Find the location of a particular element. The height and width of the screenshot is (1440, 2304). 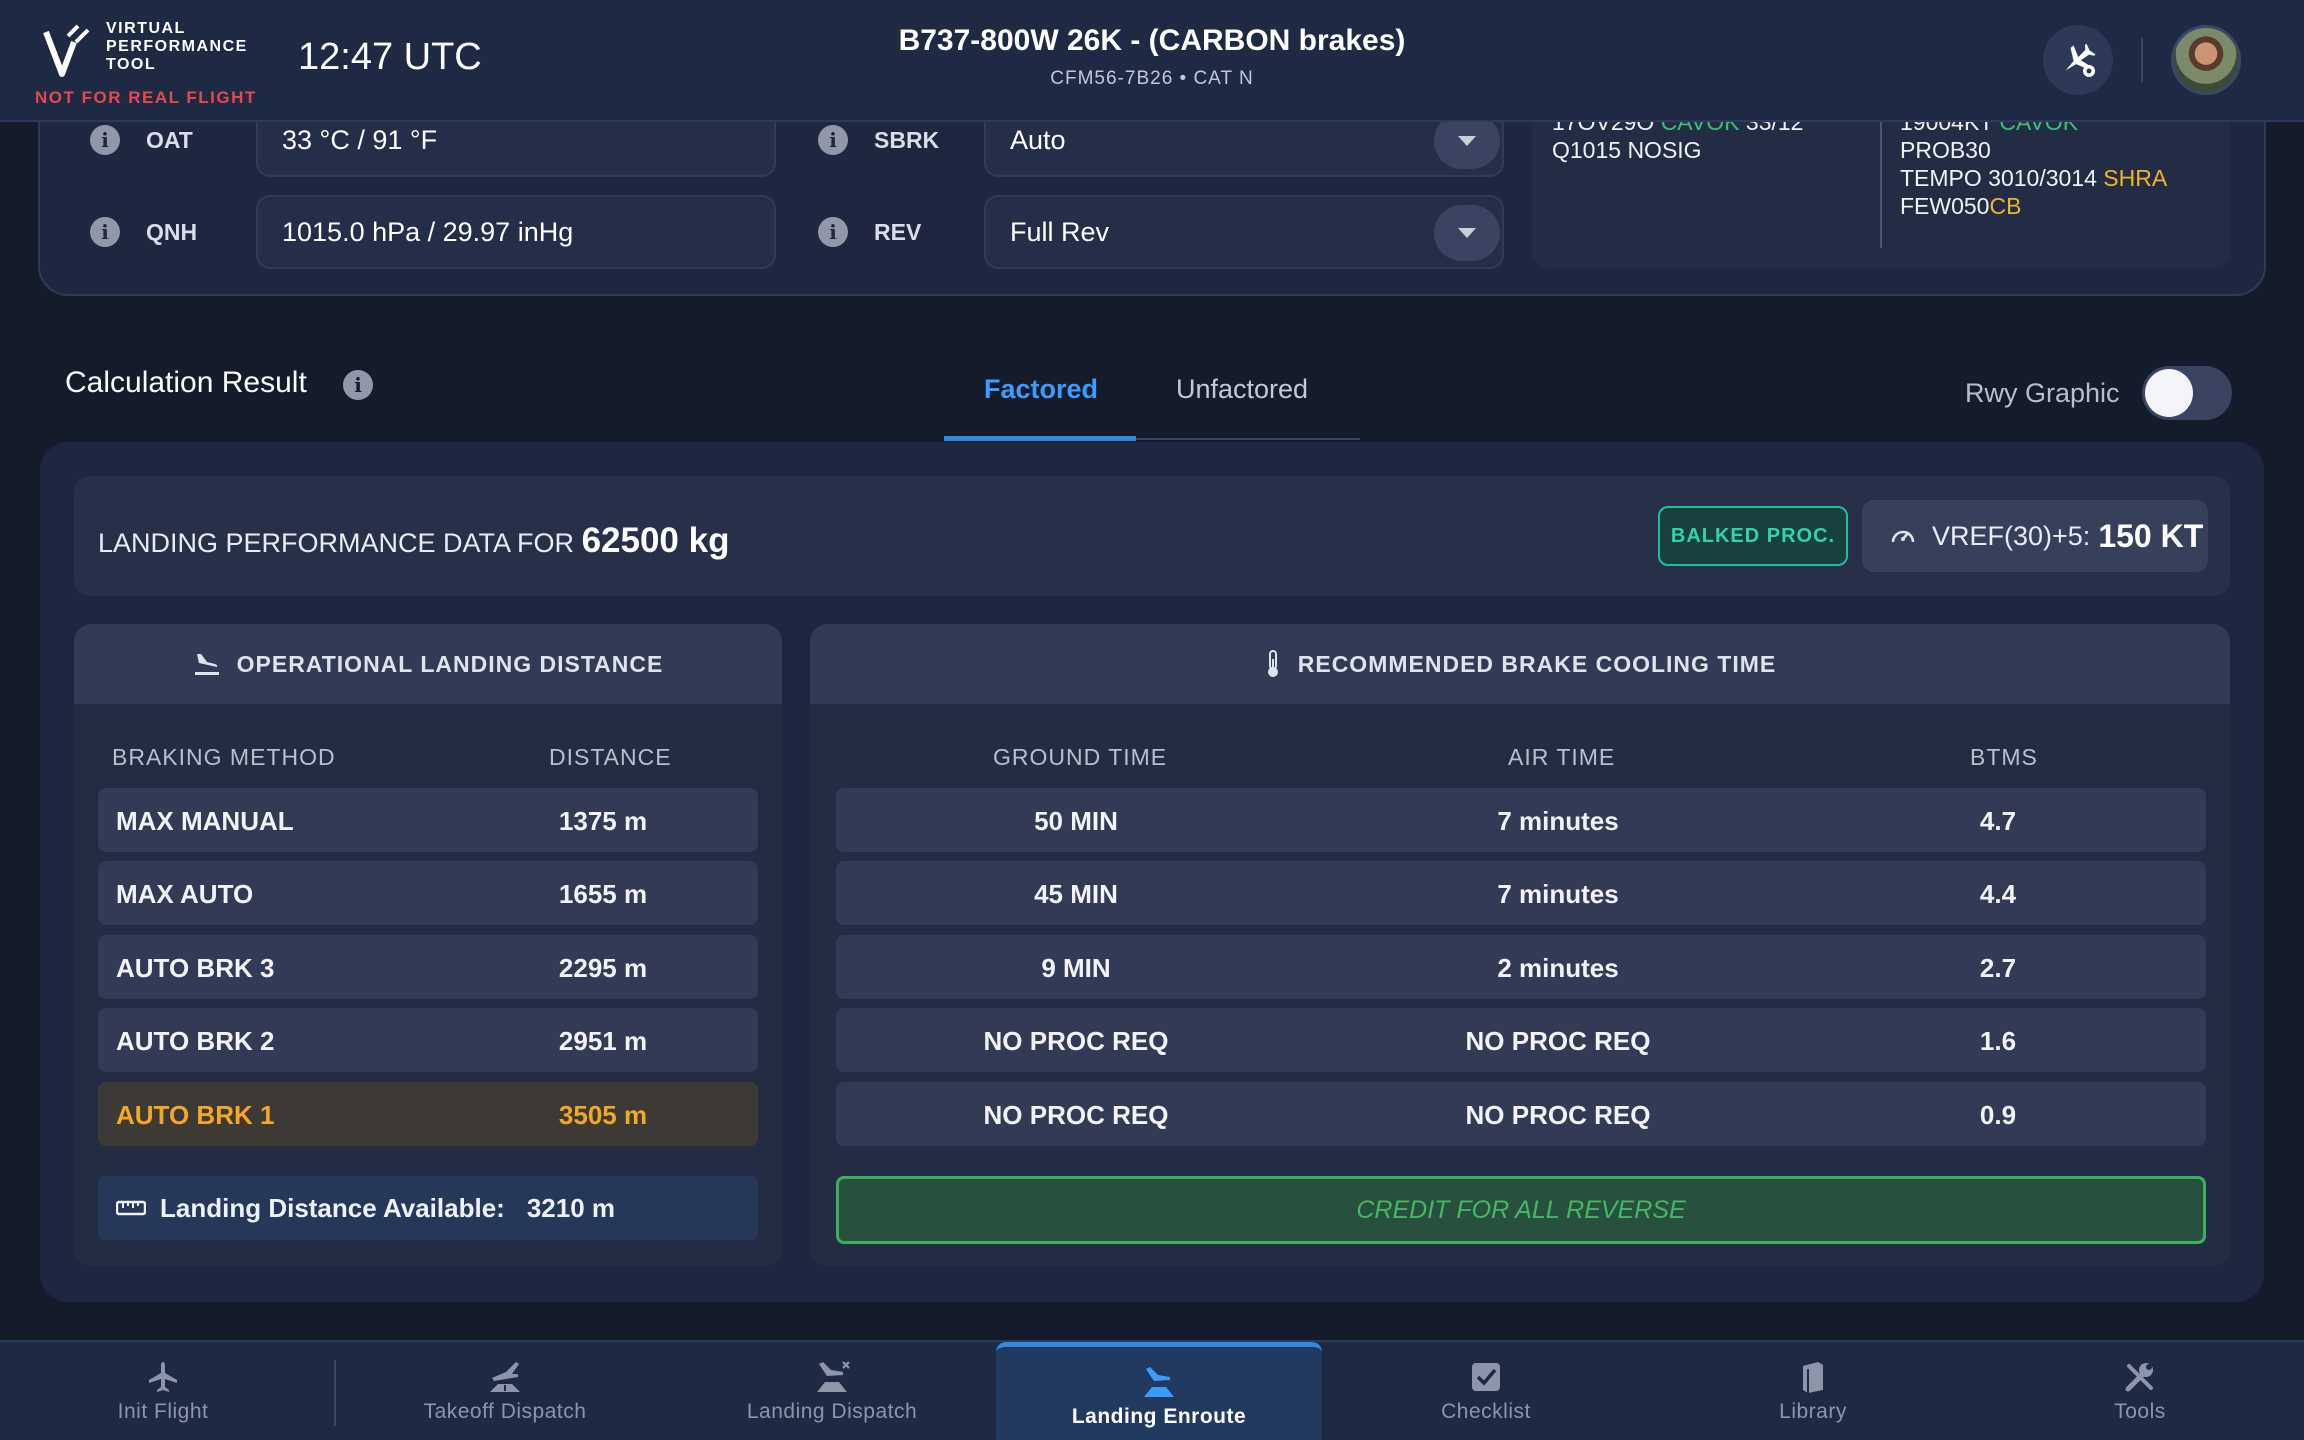

btms: 2.7 is located at coordinates (1998, 968).